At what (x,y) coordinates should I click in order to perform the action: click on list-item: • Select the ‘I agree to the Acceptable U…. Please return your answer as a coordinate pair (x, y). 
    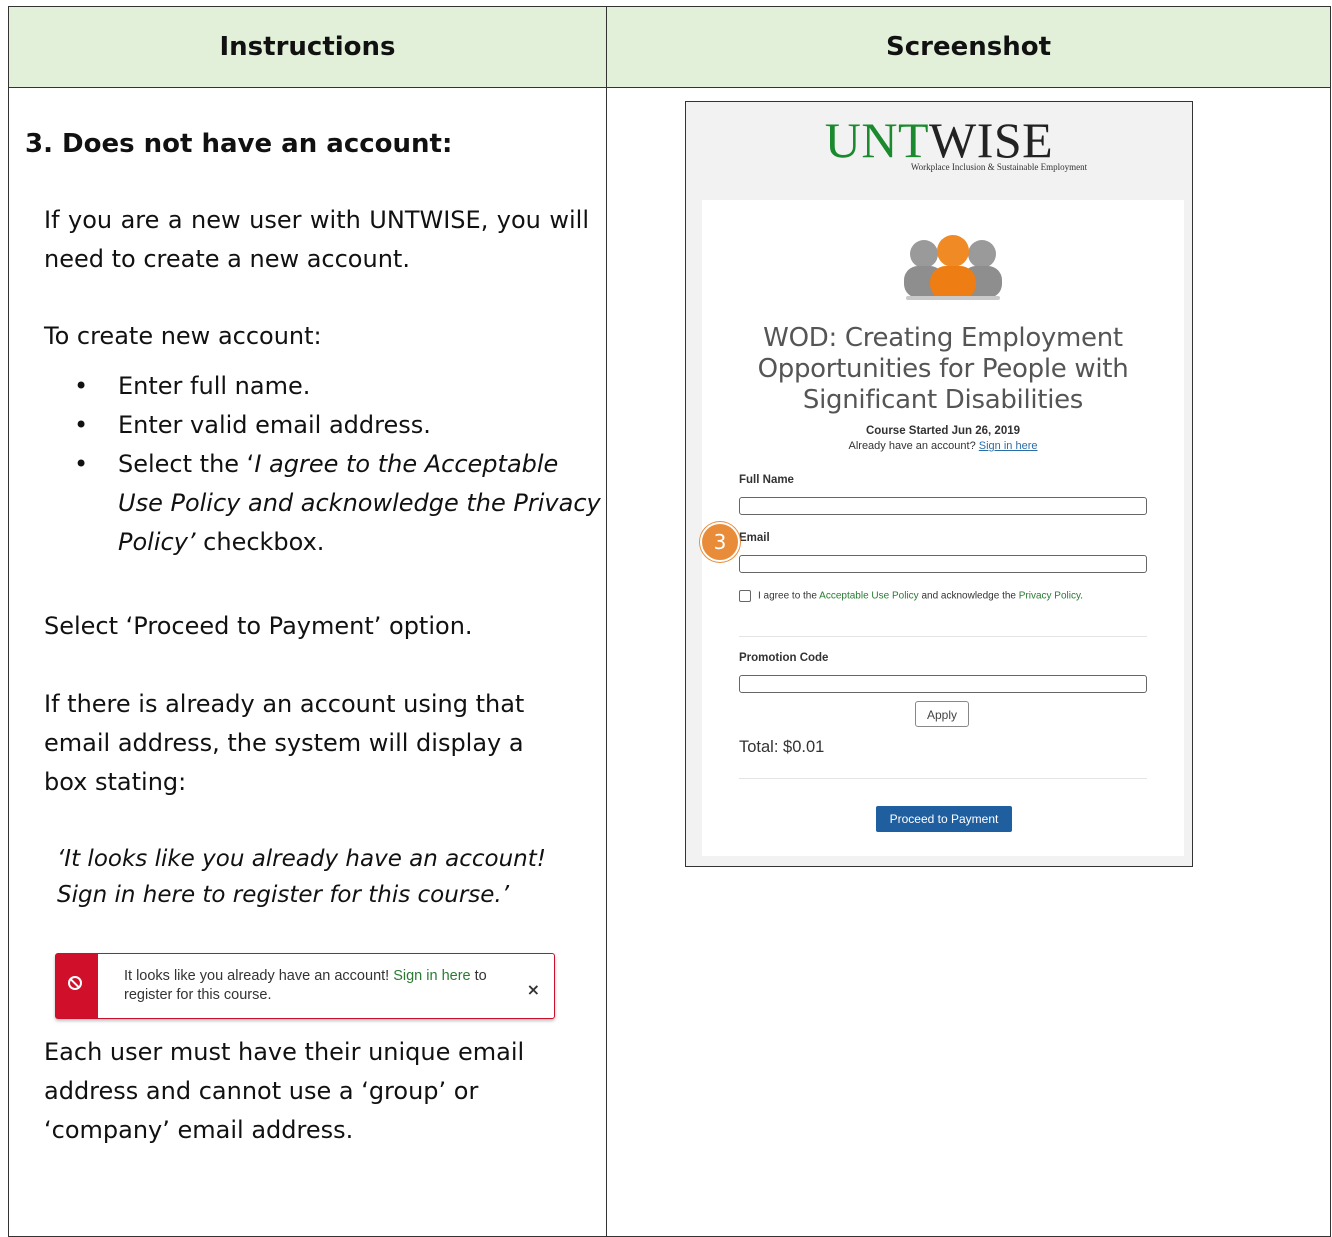
    Looking at the image, I should click on (324, 503).